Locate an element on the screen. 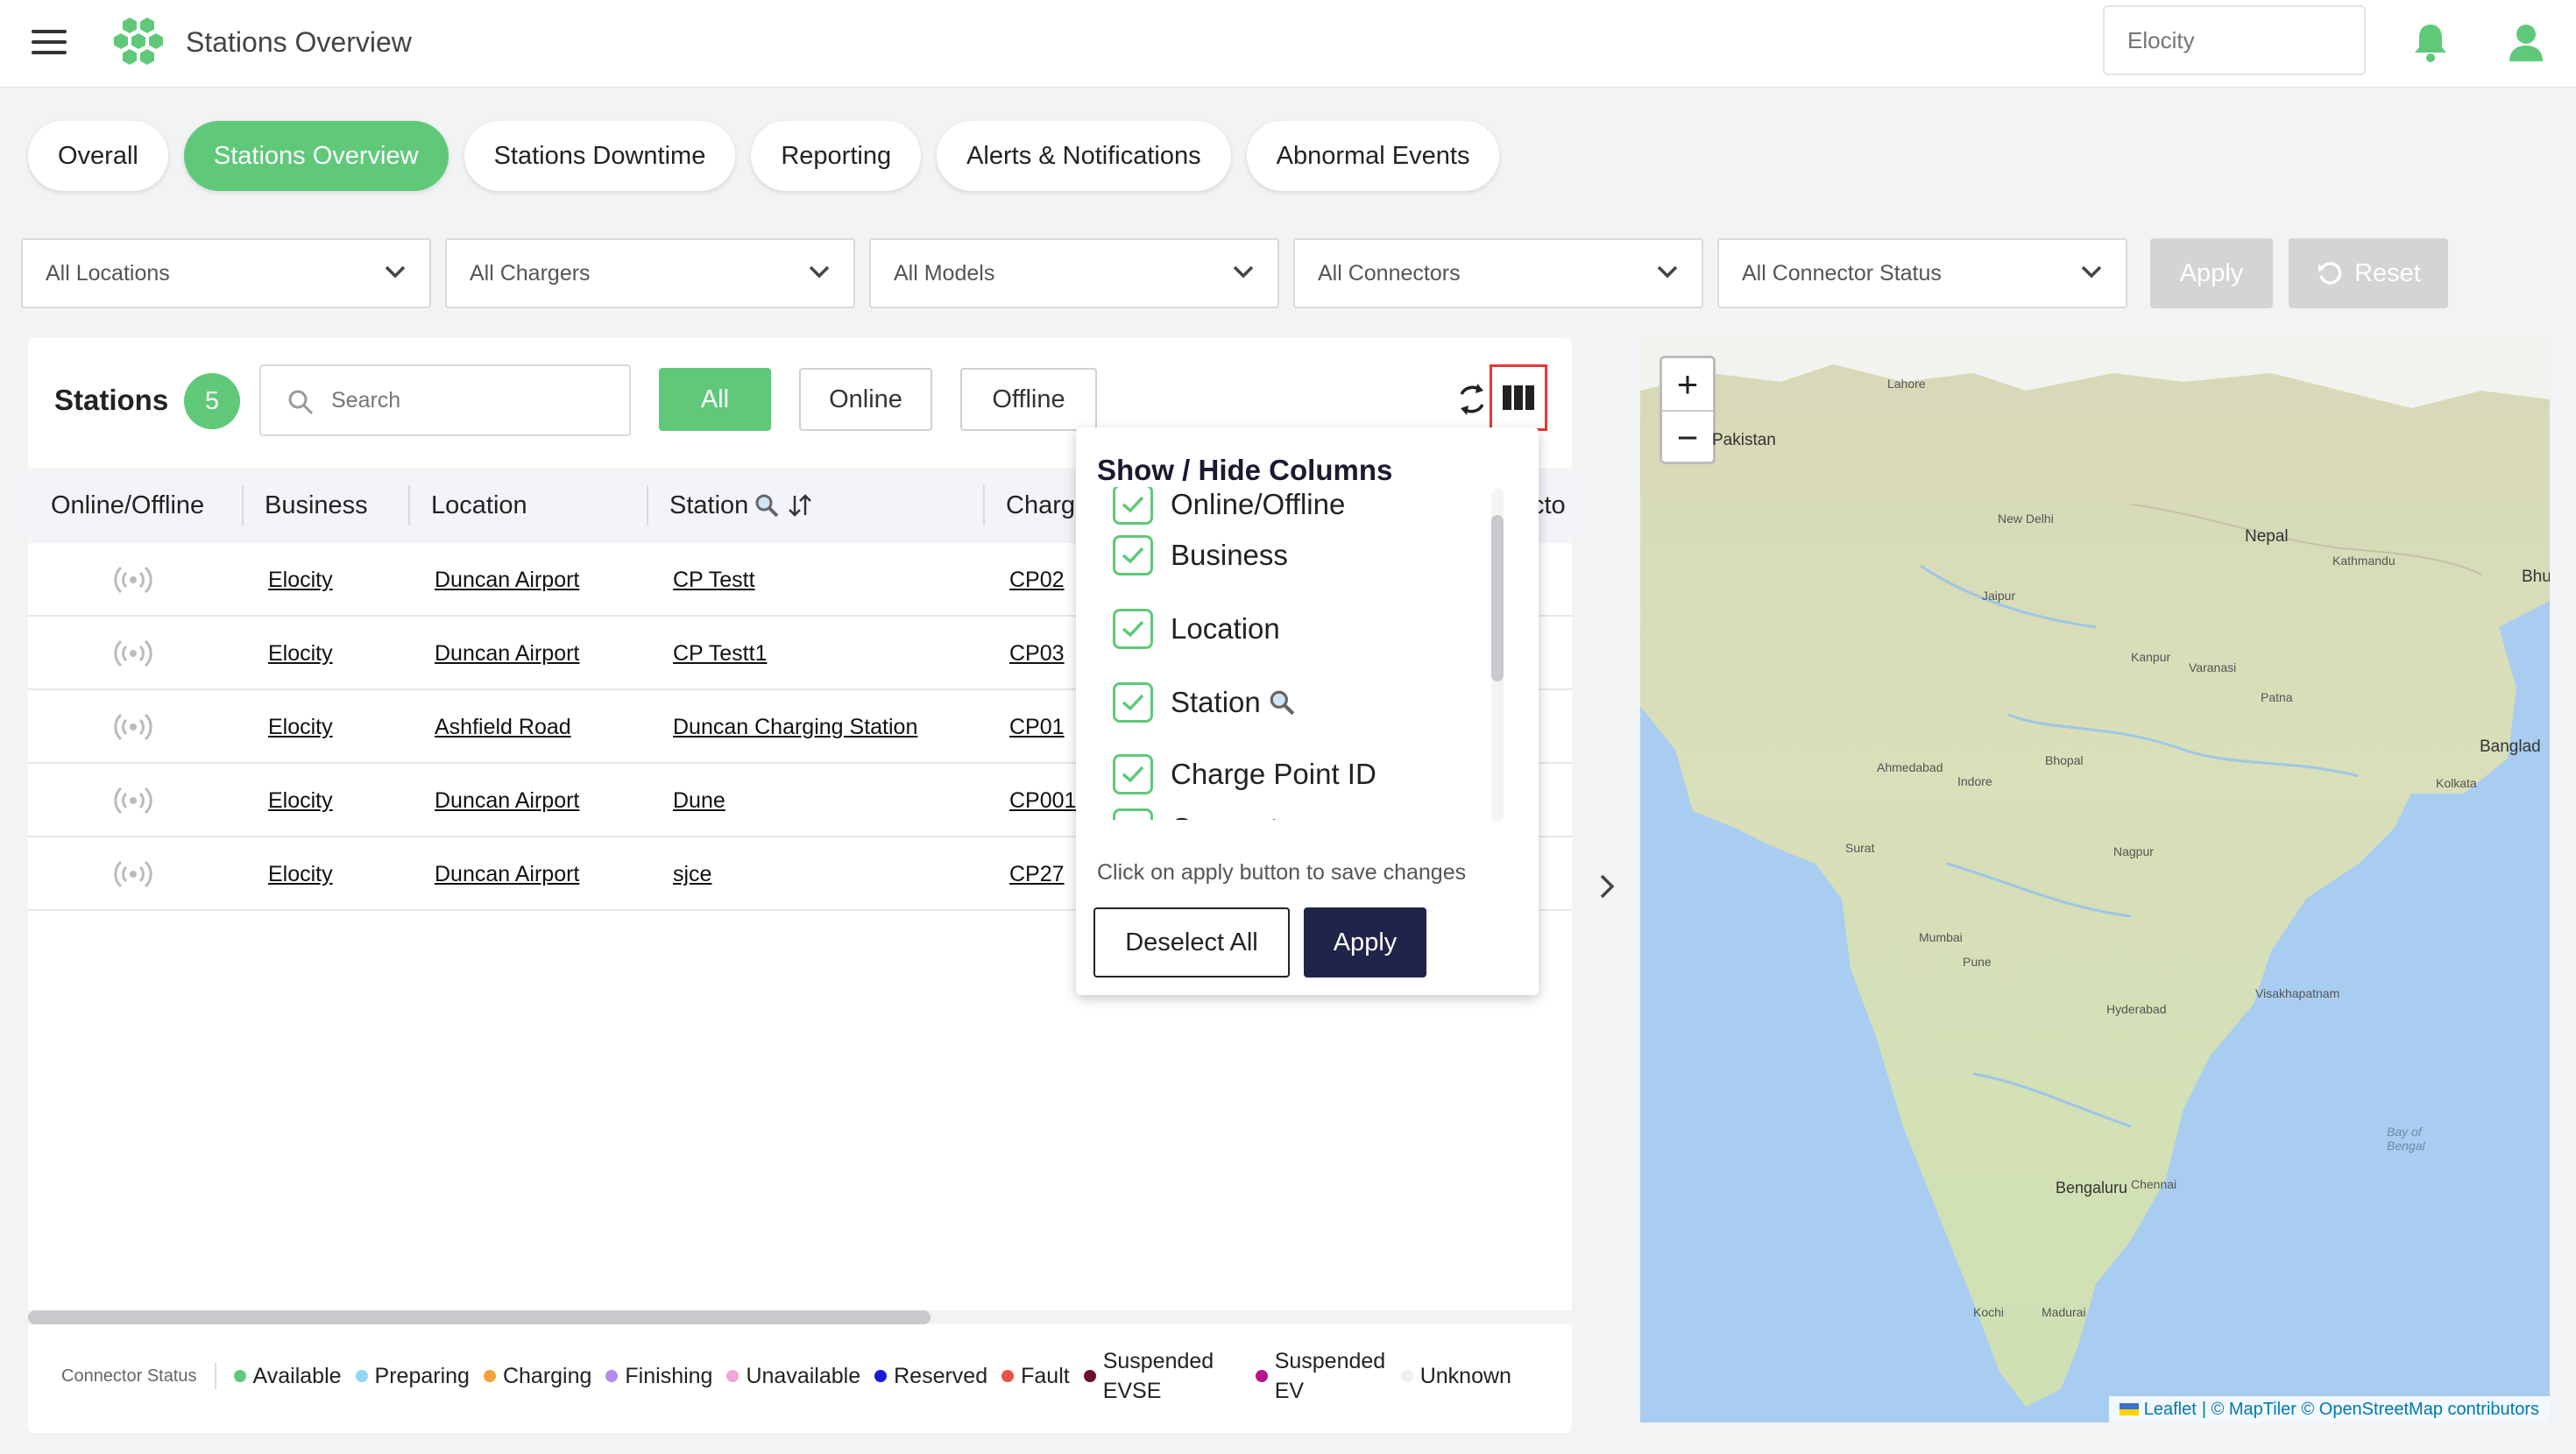  charge-point-link: CP03 is located at coordinates (1037, 653).